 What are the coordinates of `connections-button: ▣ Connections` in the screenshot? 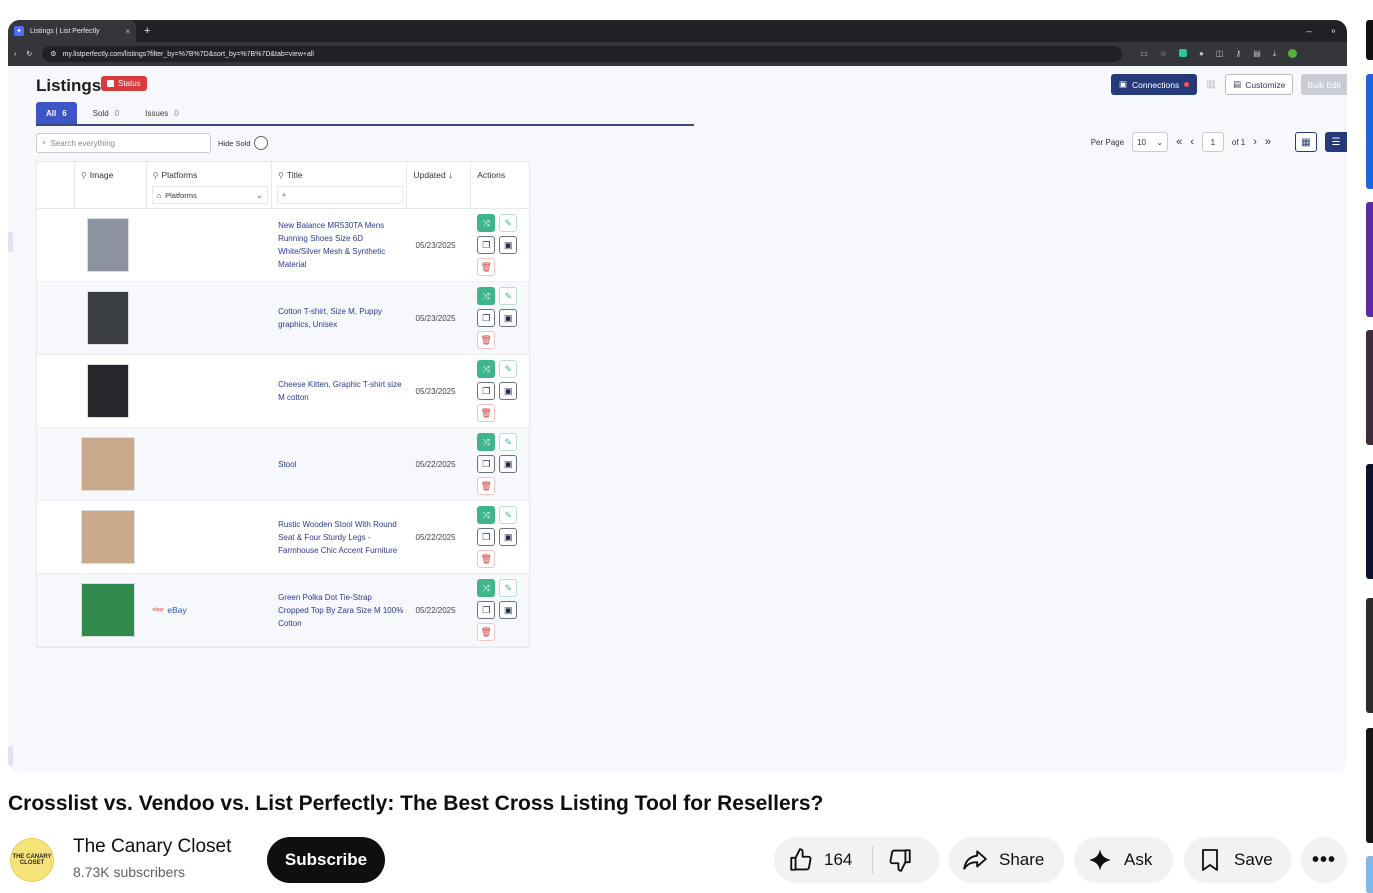 It's located at (1154, 84).